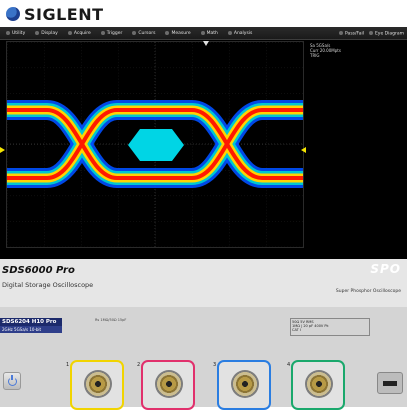 The height and width of the screenshot is (410, 407). I want to click on bezel-tagline: Super Phosphor Oscilloscope, so click(368, 291).